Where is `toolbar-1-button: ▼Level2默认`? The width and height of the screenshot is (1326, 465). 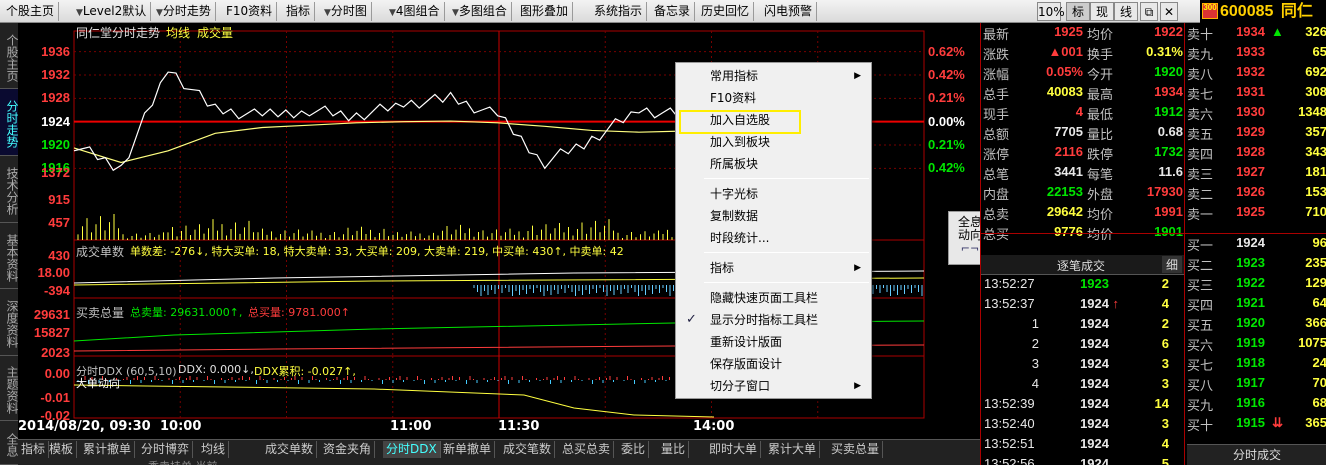 toolbar-1-button: ▼Level2默认 is located at coordinates (111, 11).